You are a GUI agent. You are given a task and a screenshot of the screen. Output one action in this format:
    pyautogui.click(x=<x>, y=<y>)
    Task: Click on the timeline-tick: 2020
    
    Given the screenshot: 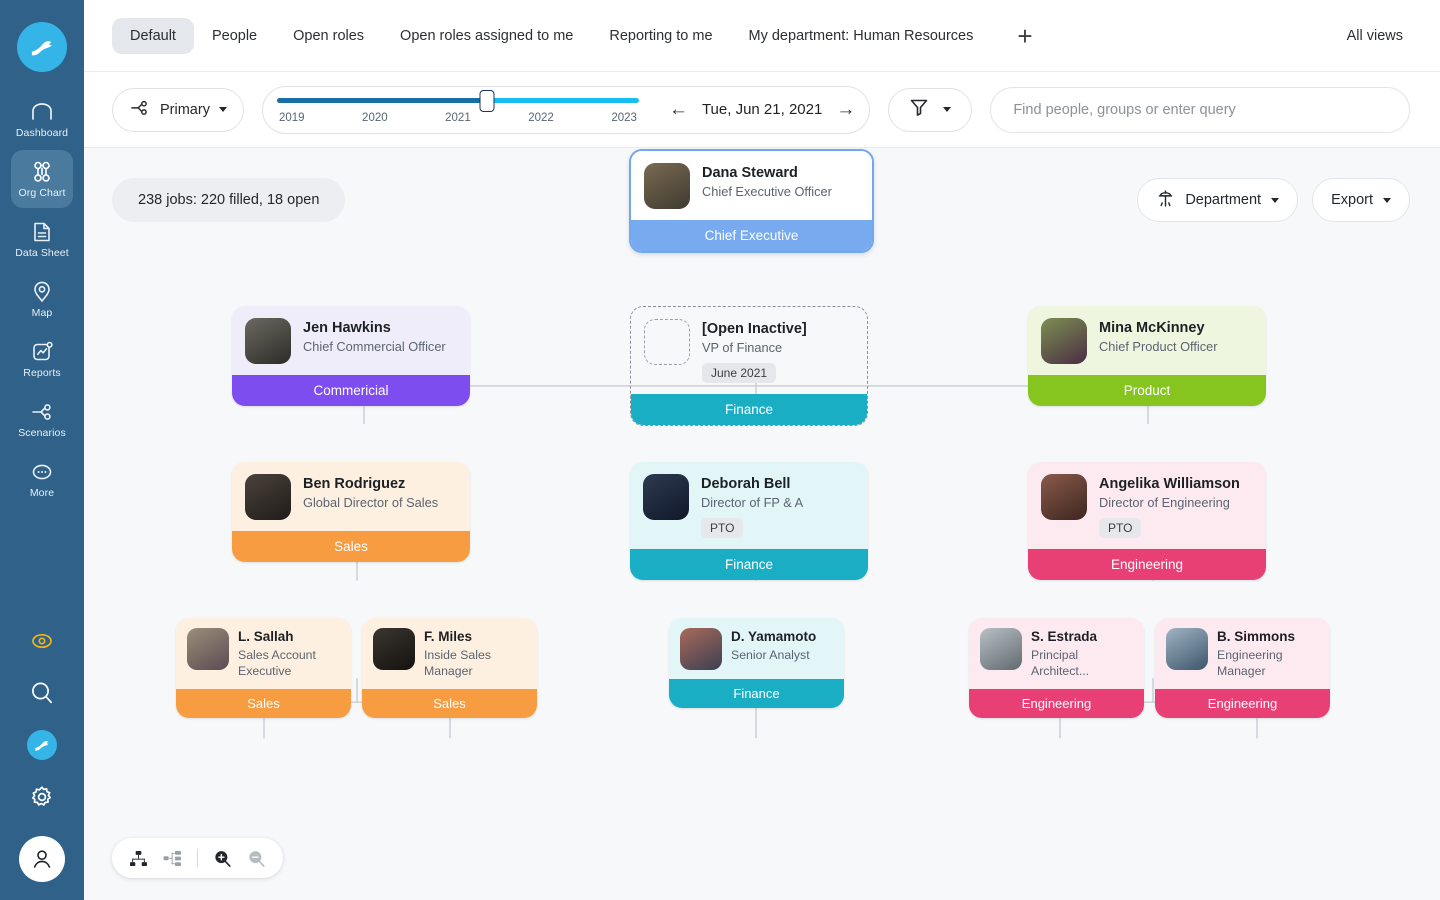 What is the action you would take?
    pyautogui.click(x=375, y=117)
    